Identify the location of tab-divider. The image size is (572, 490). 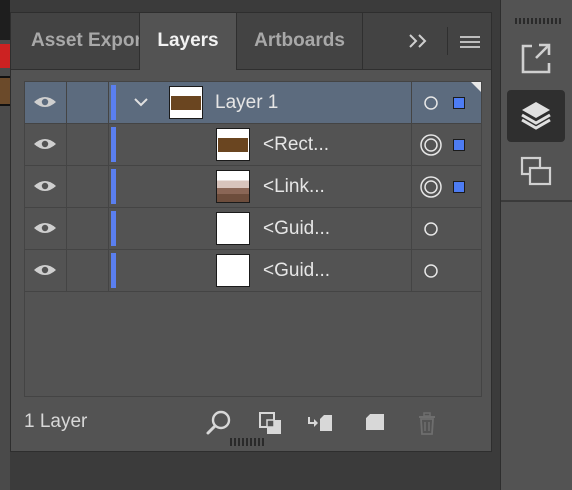
(447, 41).